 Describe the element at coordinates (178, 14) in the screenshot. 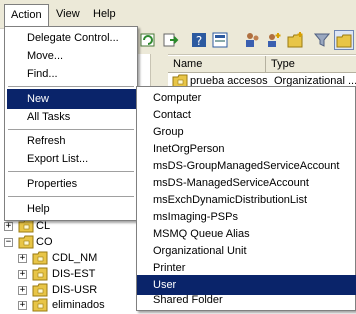

I see `menu-bar: Action View Help` at that location.